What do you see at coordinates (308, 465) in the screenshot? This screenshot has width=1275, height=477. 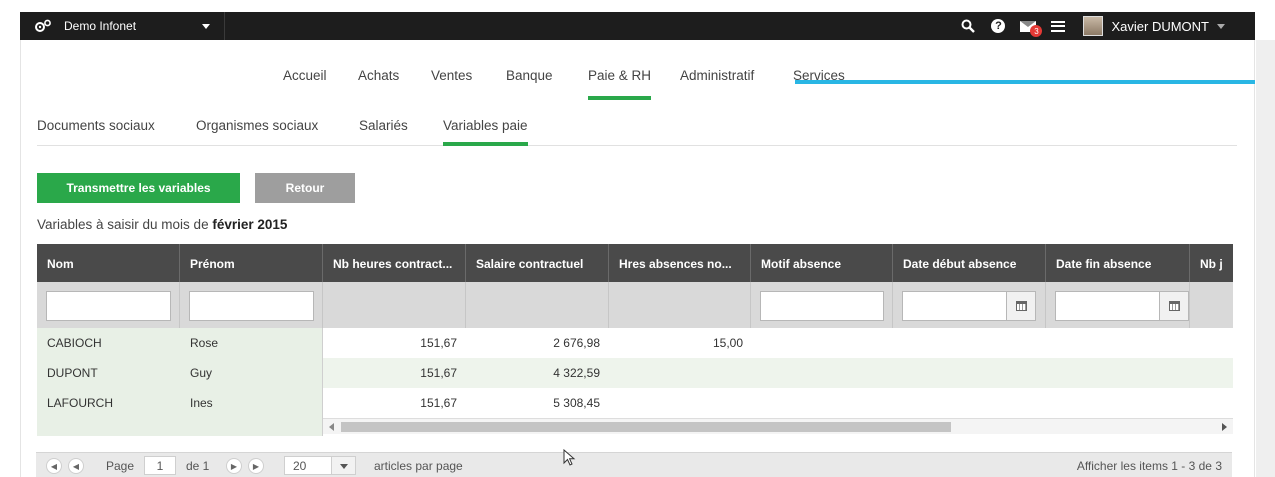 I see `page-size-select: 20` at bounding box center [308, 465].